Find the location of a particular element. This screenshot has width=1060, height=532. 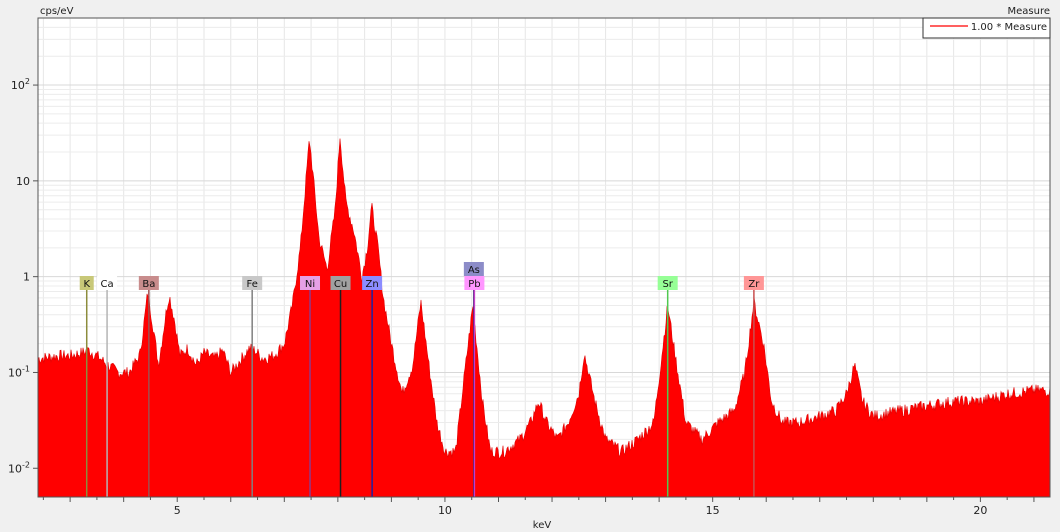

y-axis: 10-2 10-1 1 10 102 is located at coordinates (23, 276).